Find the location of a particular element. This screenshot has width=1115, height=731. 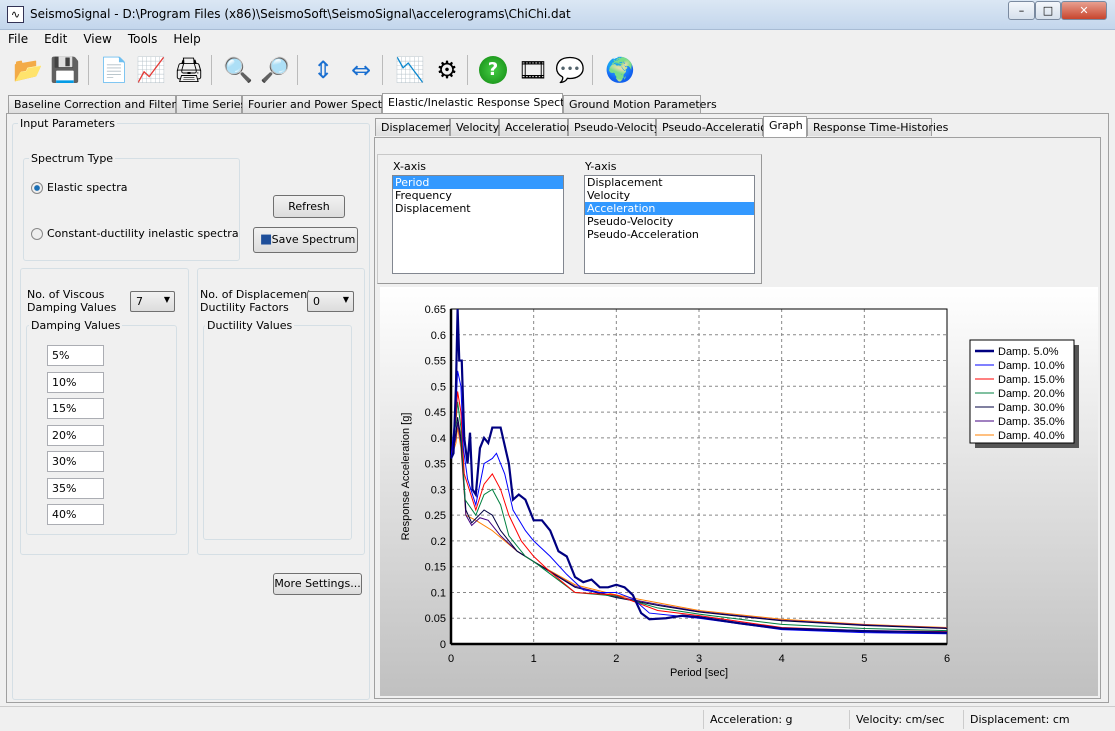

y-tick-label: 0.45 is located at coordinates (435, 413).